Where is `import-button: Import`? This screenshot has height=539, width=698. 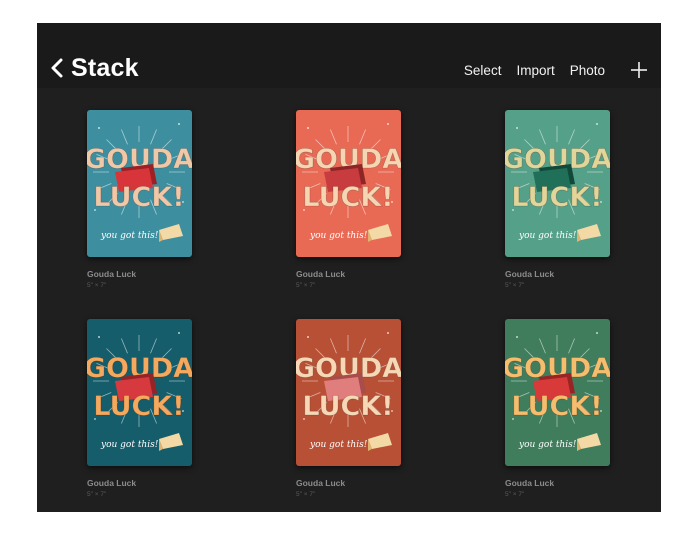
import-button: Import is located at coordinates (535, 70).